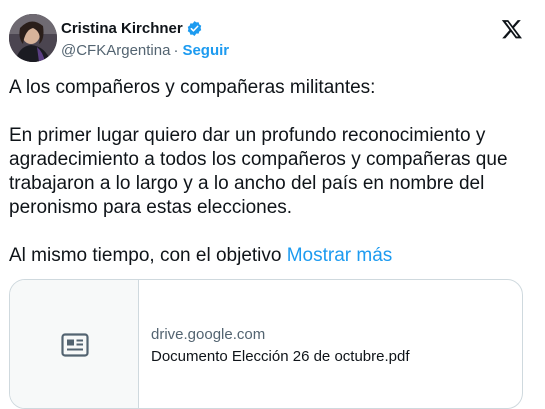 Image resolution: width=545 pixels, height=409 pixels. What do you see at coordinates (512, 29) in the screenshot?
I see `x-logo-icon` at bounding box center [512, 29].